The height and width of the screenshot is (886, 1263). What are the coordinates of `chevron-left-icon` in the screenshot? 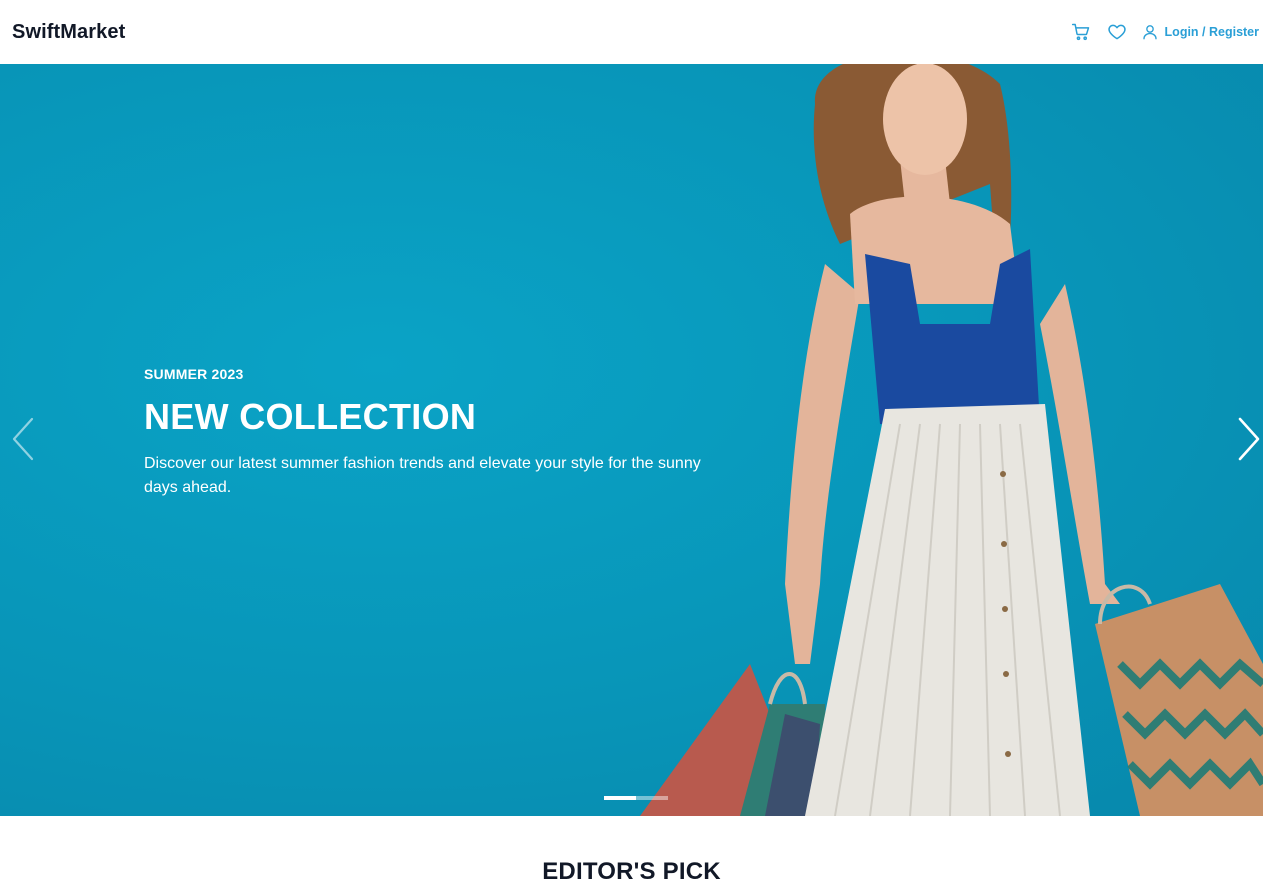 It's located at (23, 439).